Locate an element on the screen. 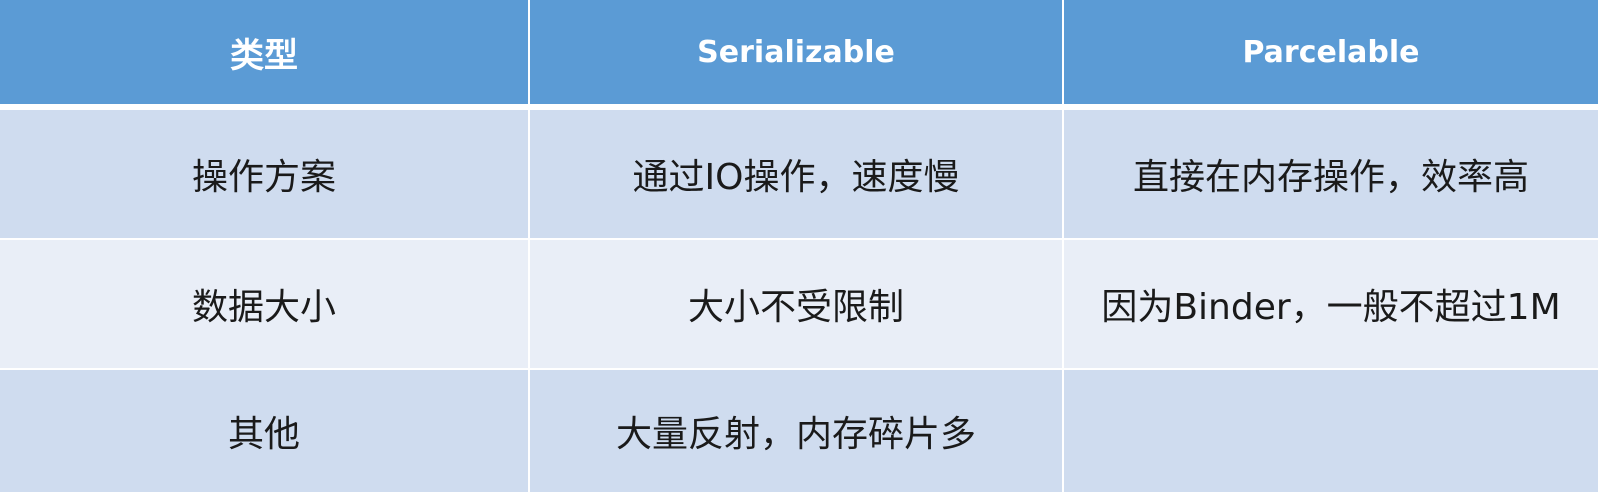 Image resolution: width=1598 pixels, height=492 pixels. row-operation-parcelable: 直接在内存操作，效率高 is located at coordinates (1331, 175).